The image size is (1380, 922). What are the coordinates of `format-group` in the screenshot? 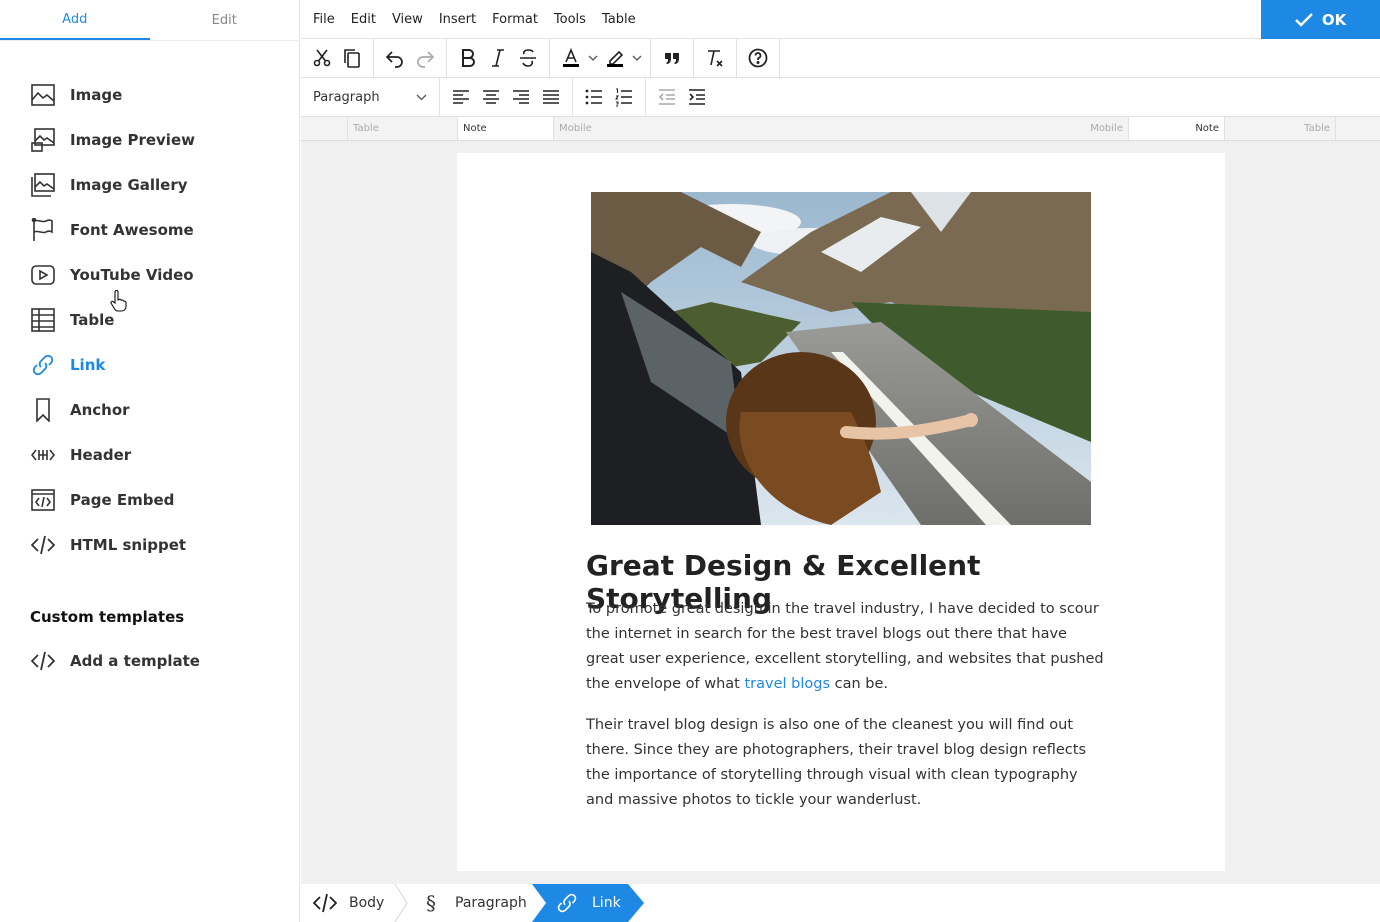 It's located at (498, 58).